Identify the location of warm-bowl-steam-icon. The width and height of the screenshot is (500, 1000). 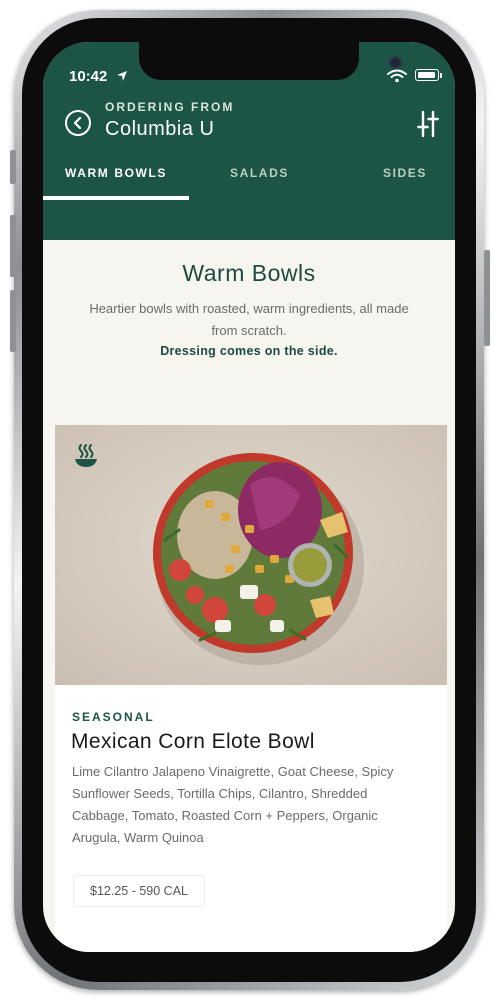
(86, 455).